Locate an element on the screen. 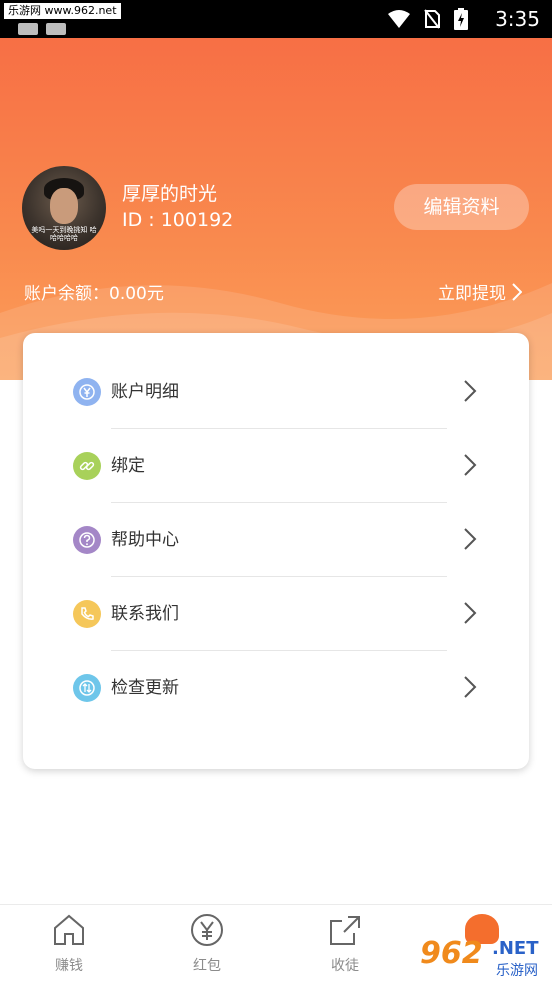 This screenshot has height=982, width=552. user-id: ID : 100192 is located at coordinates (178, 220).